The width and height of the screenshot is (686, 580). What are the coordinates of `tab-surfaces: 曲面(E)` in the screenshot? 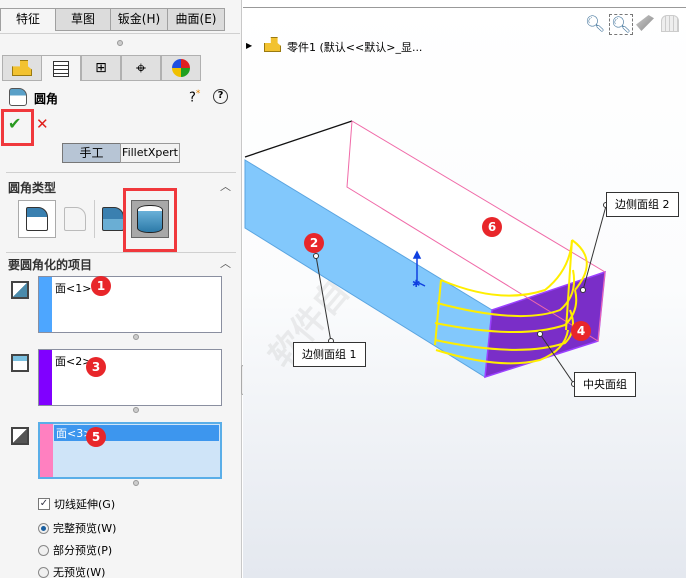 It's located at (196, 19).